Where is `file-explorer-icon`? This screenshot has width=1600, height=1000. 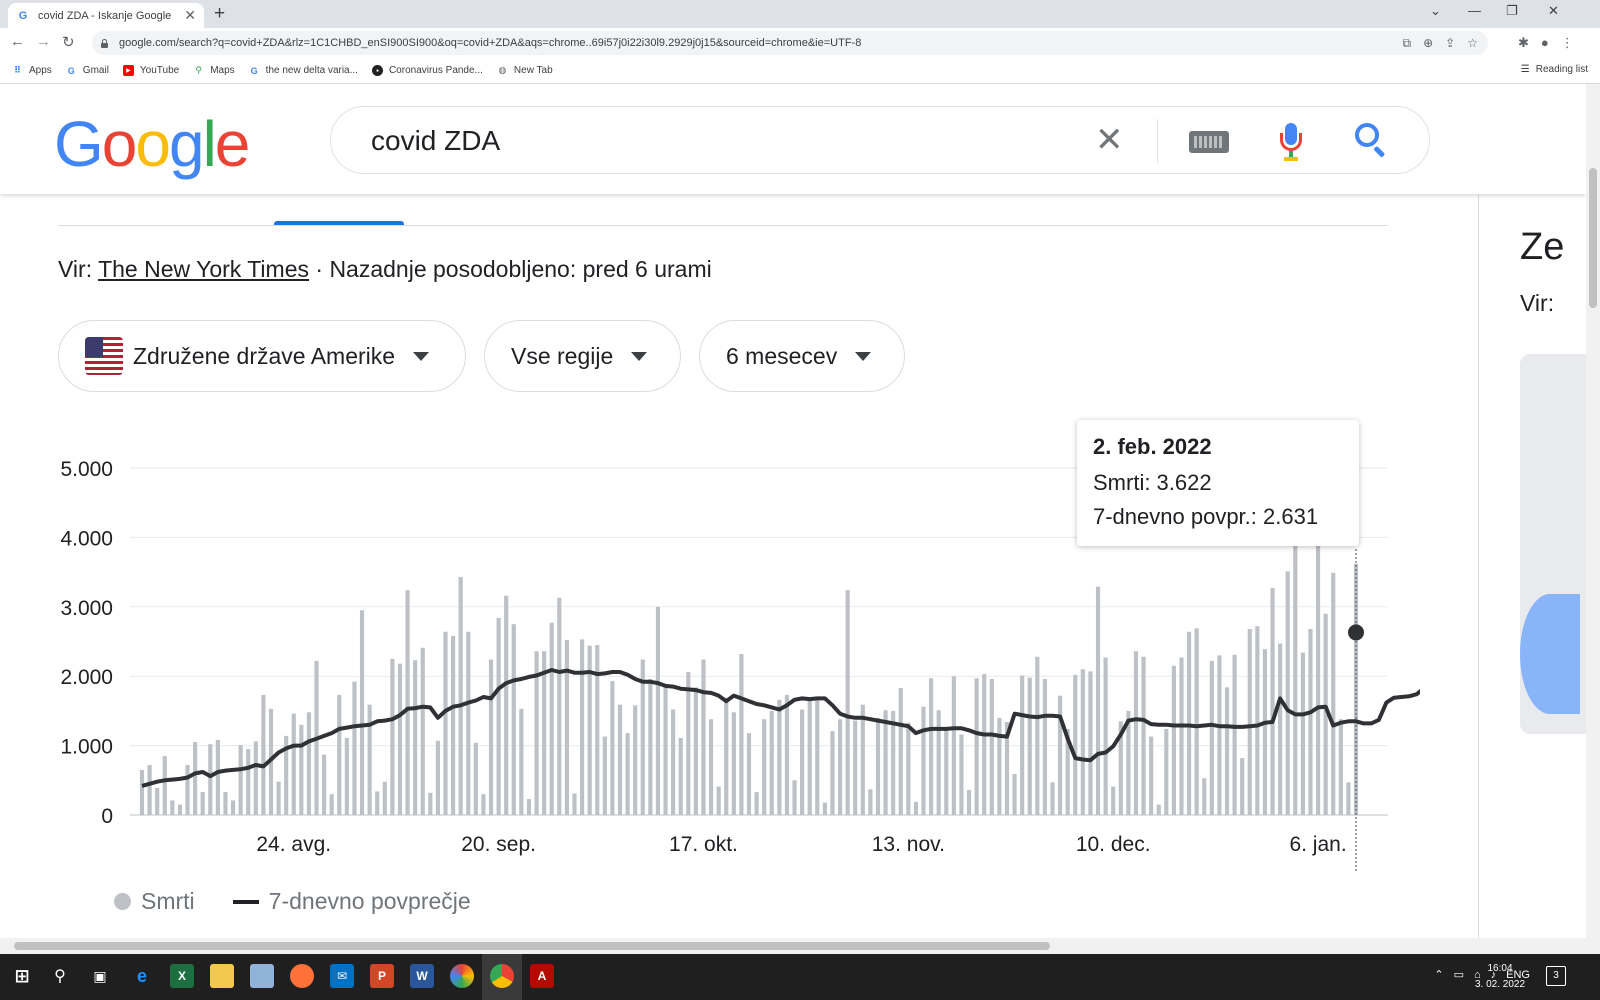 file-explorer-icon is located at coordinates (222, 976).